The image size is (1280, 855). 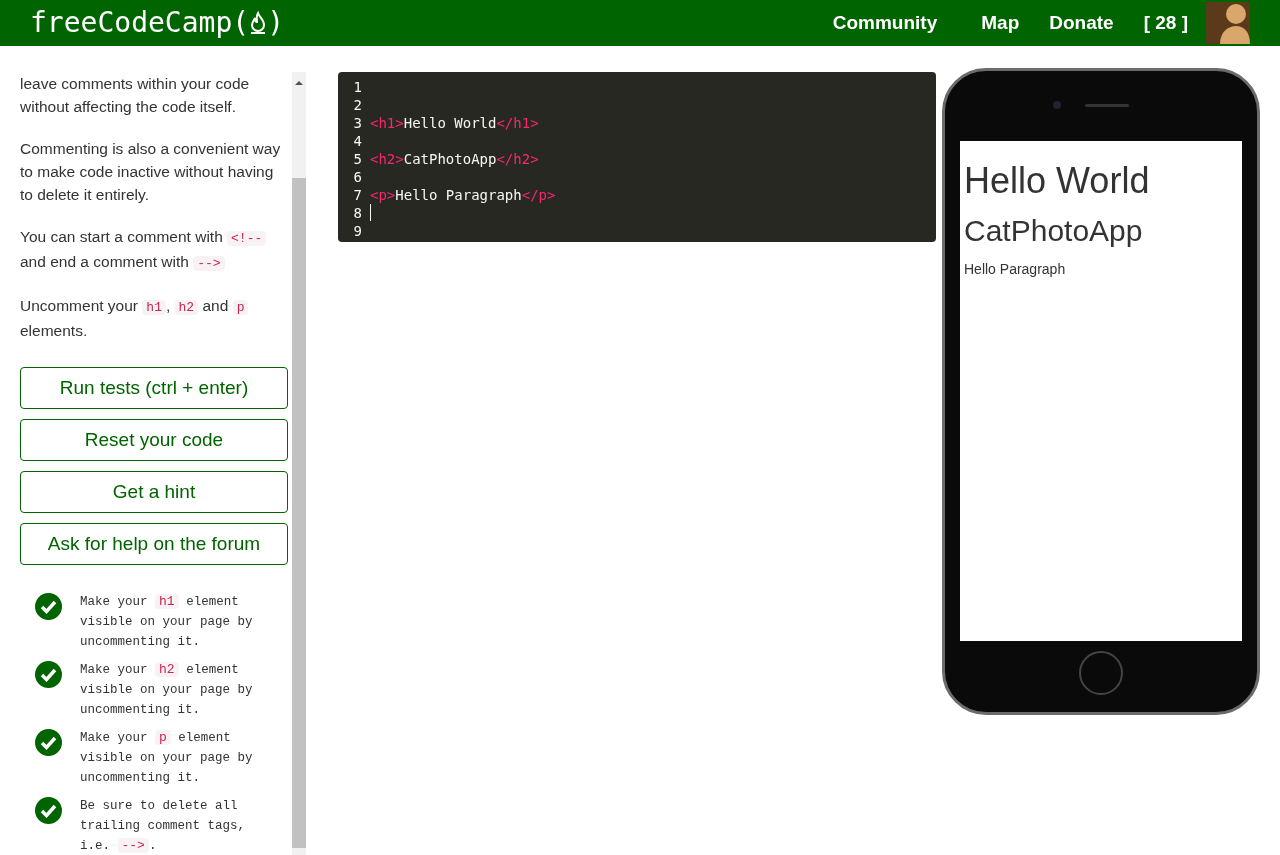 What do you see at coordinates (1054, 231) in the screenshot?
I see `preview-text: CatPhotoApp` at bounding box center [1054, 231].